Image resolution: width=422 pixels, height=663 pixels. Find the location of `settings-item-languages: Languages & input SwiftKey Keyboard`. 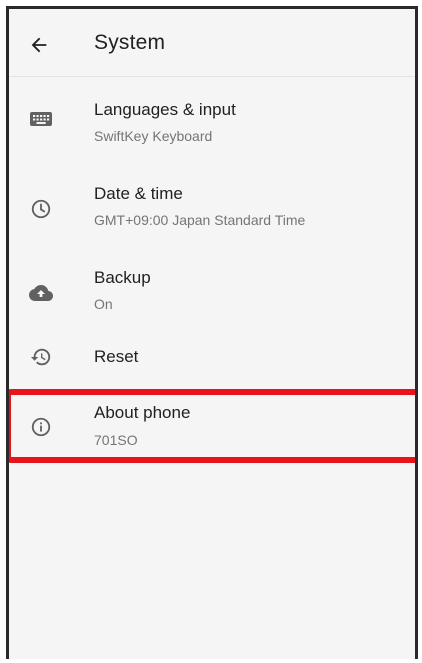

settings-item-languages: Languages & input SwiftKey Keyboard is located at coordinates (212, 119).